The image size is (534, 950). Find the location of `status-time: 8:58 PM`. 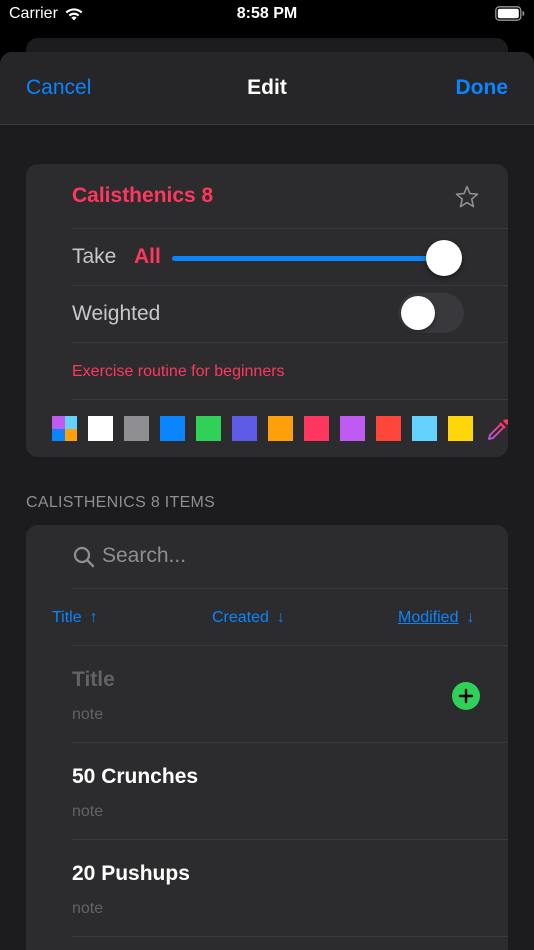

status-time: 8:58 PM is located at coordinates (267, 13).